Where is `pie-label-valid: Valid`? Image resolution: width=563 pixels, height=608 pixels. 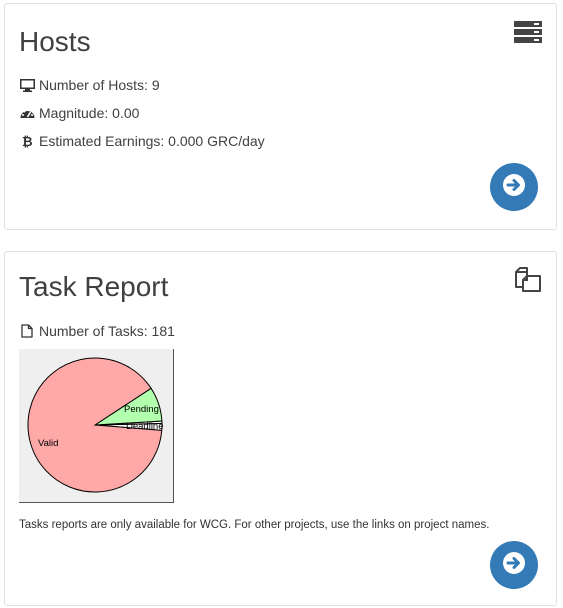
pie-label-valid: Valid is located at coordinates (48, 443).